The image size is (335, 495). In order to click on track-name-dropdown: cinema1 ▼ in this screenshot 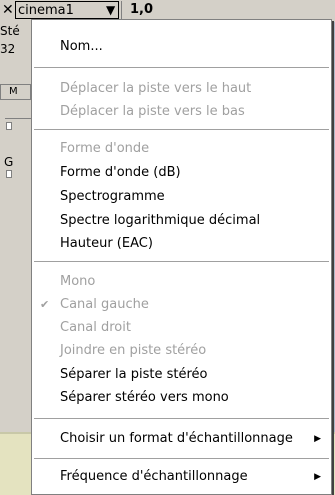, I will do `click(67, 10)`.